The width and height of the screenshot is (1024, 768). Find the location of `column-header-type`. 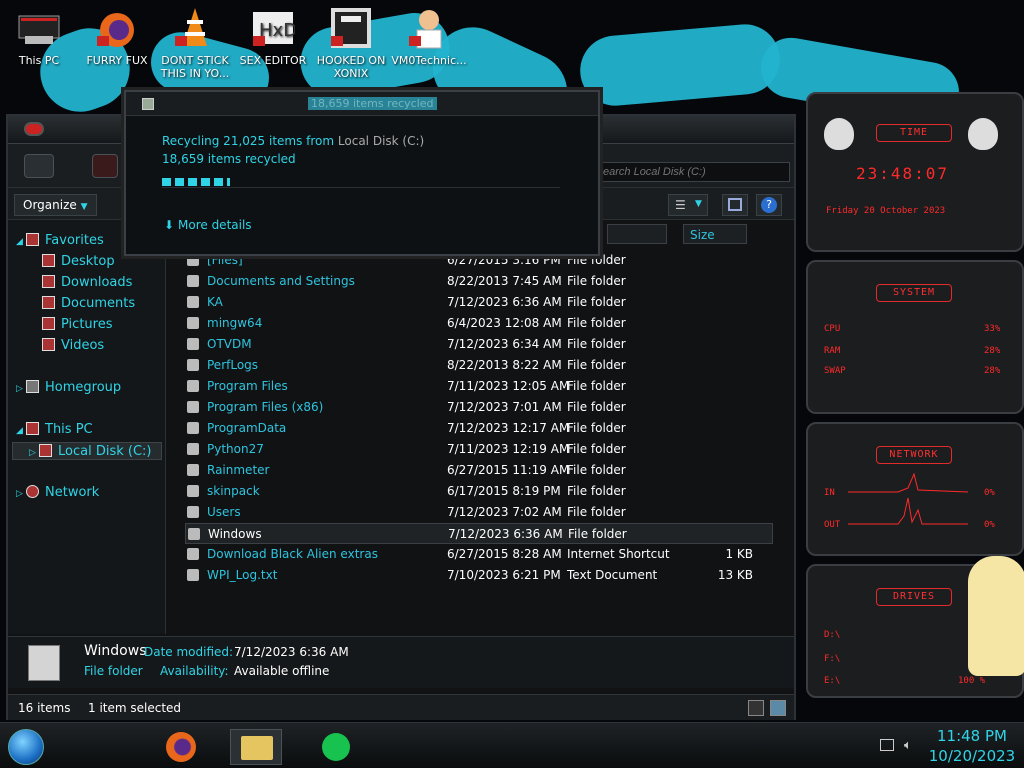

column-header-type is located at coordinates (637, 234).